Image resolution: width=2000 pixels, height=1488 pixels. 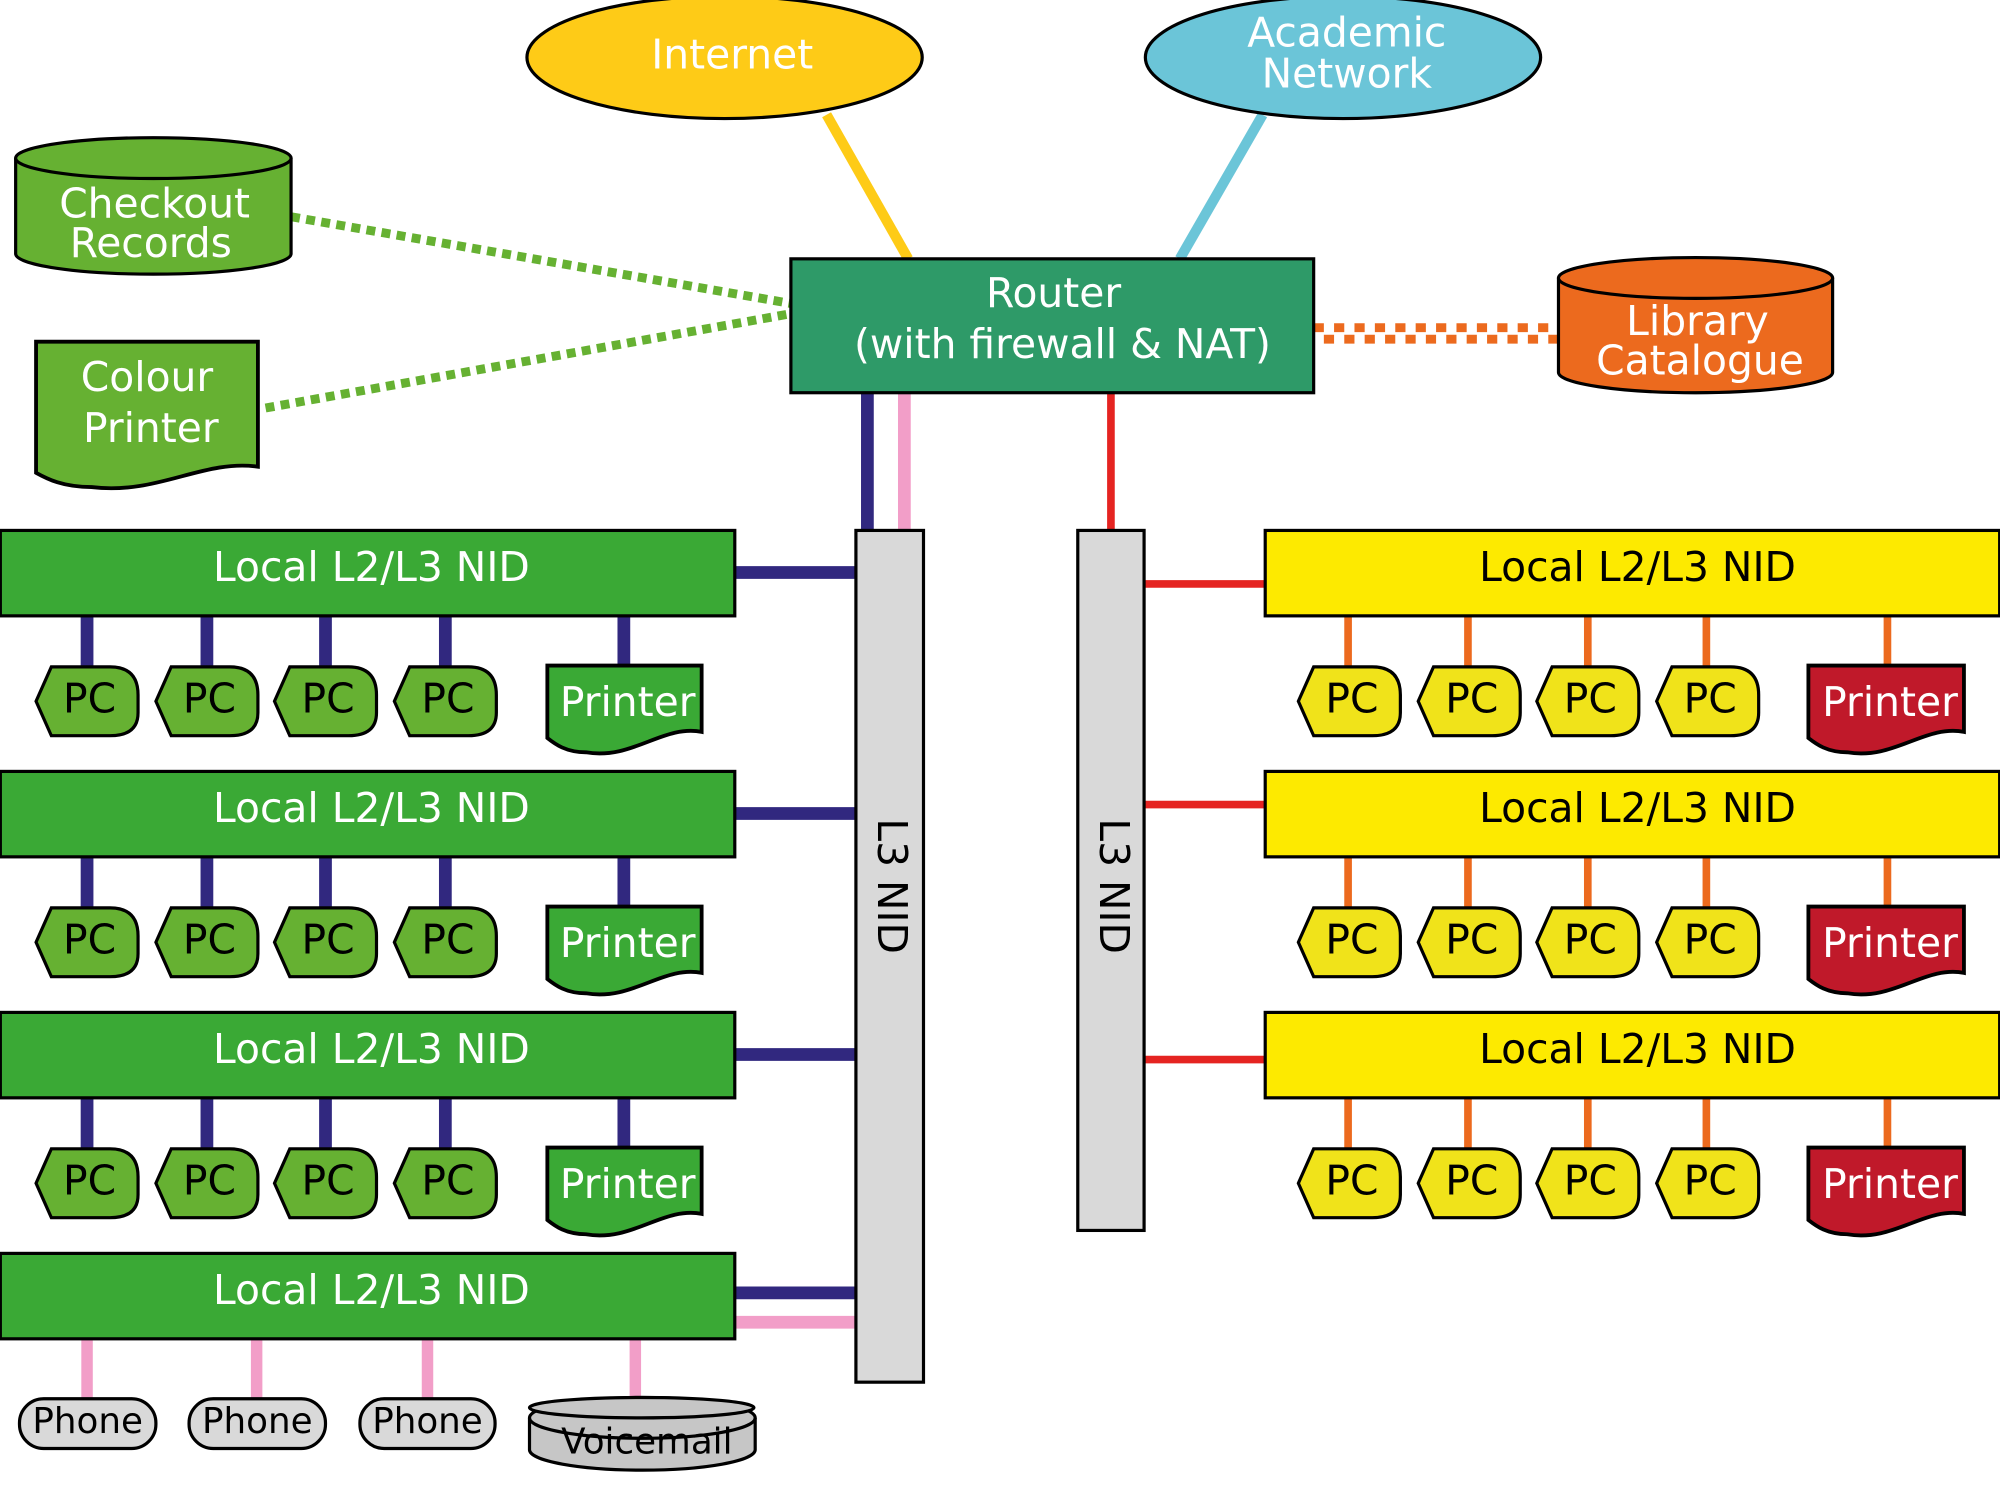 I want to click on colour-printer-link, so click(x=528, y=361).